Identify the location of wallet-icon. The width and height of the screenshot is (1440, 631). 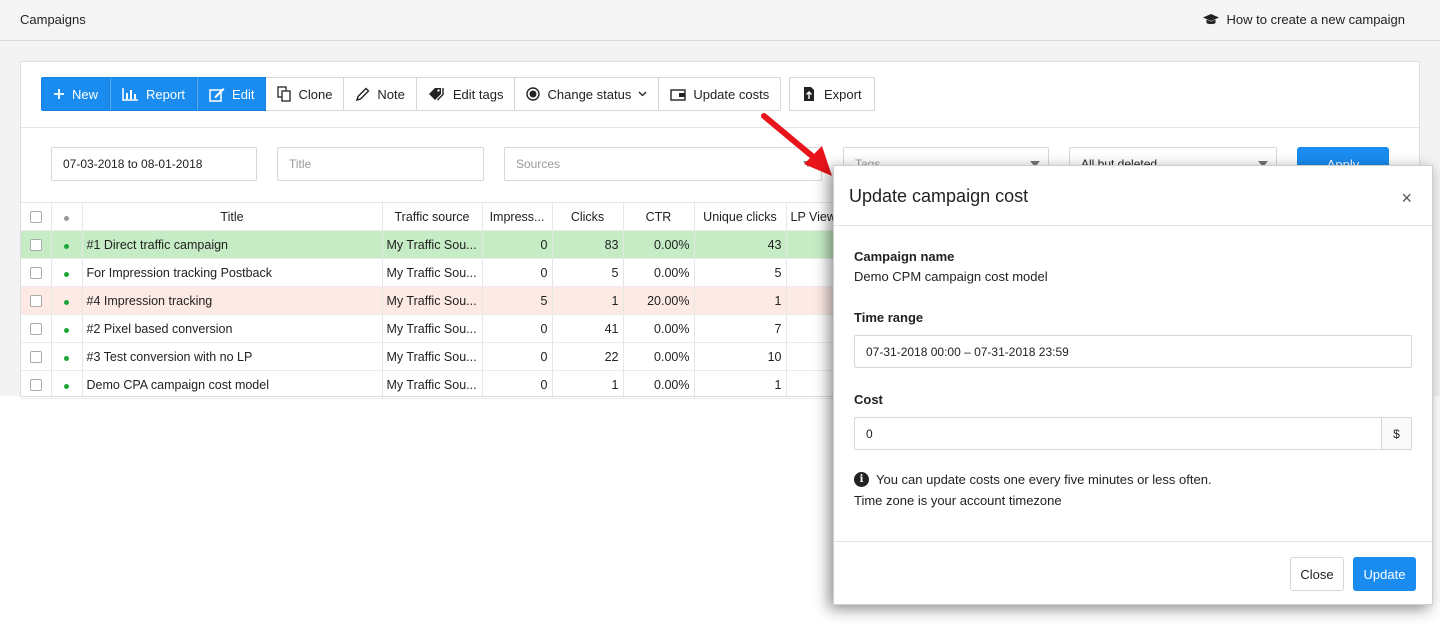
(678, 94).